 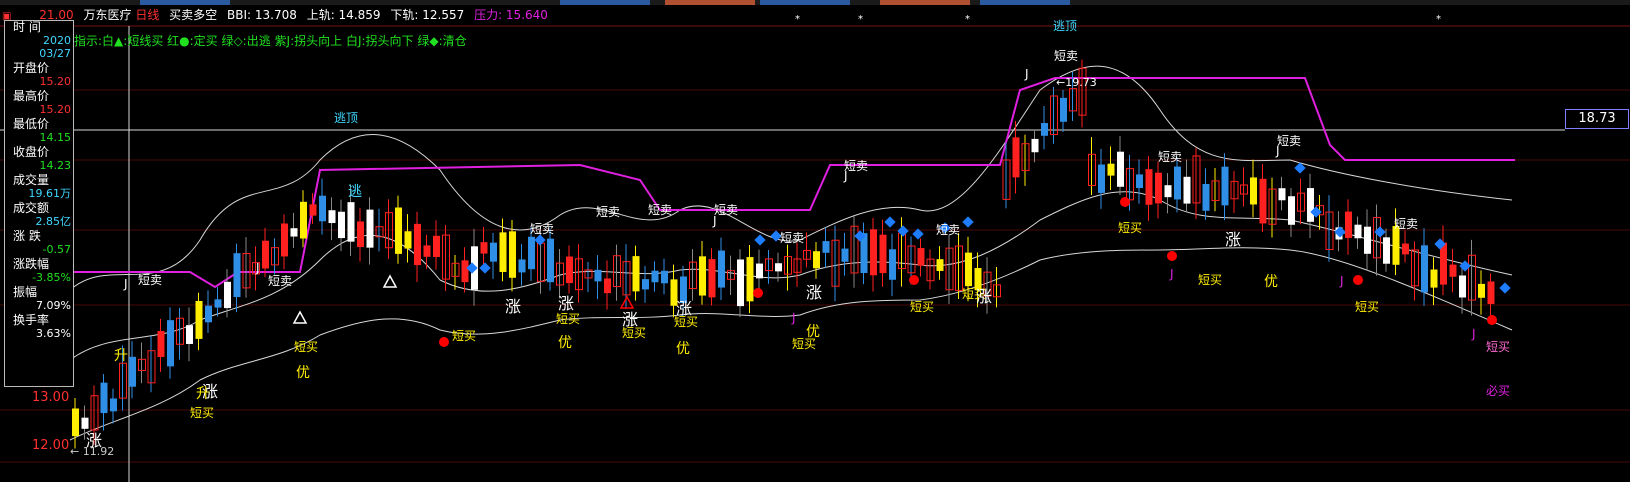 I want to click on signal-label: 逃顶, so click(x=1065, y=26).